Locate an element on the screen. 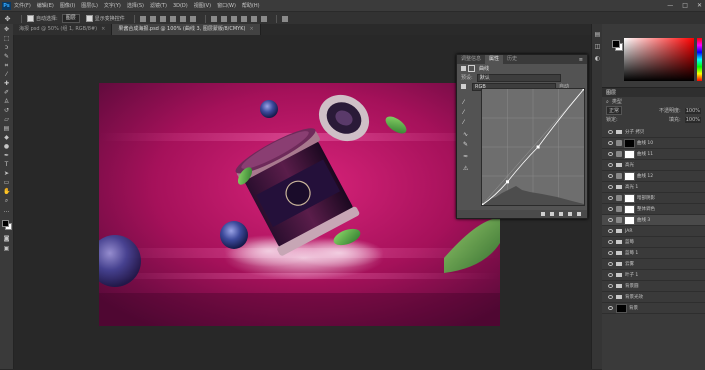  tab-properties: 属性 is located at coordinates (494, 59).